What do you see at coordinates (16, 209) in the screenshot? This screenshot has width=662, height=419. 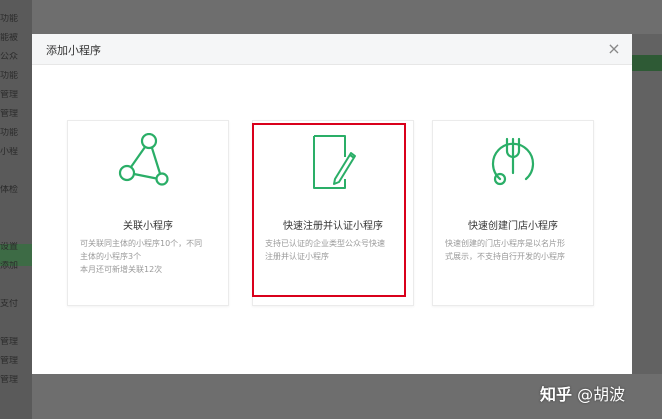 I see `background-sidebar: 功能 能被 公众 功能 管理 管理 功能 小程 体检 设置 添加 支付 管理 管理 管理` at bounding box center [16, 209].